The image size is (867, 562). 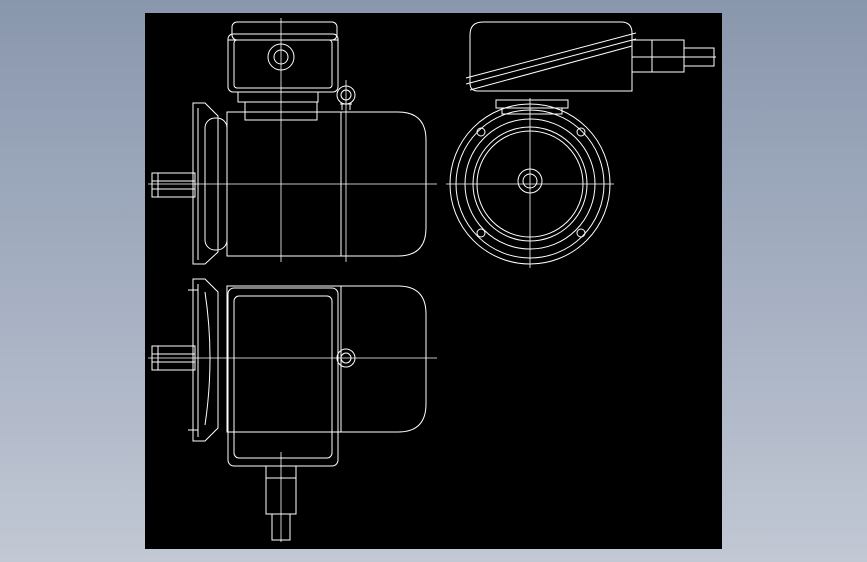 I want to click on terminal-box-side, so click(x=590, y=68).